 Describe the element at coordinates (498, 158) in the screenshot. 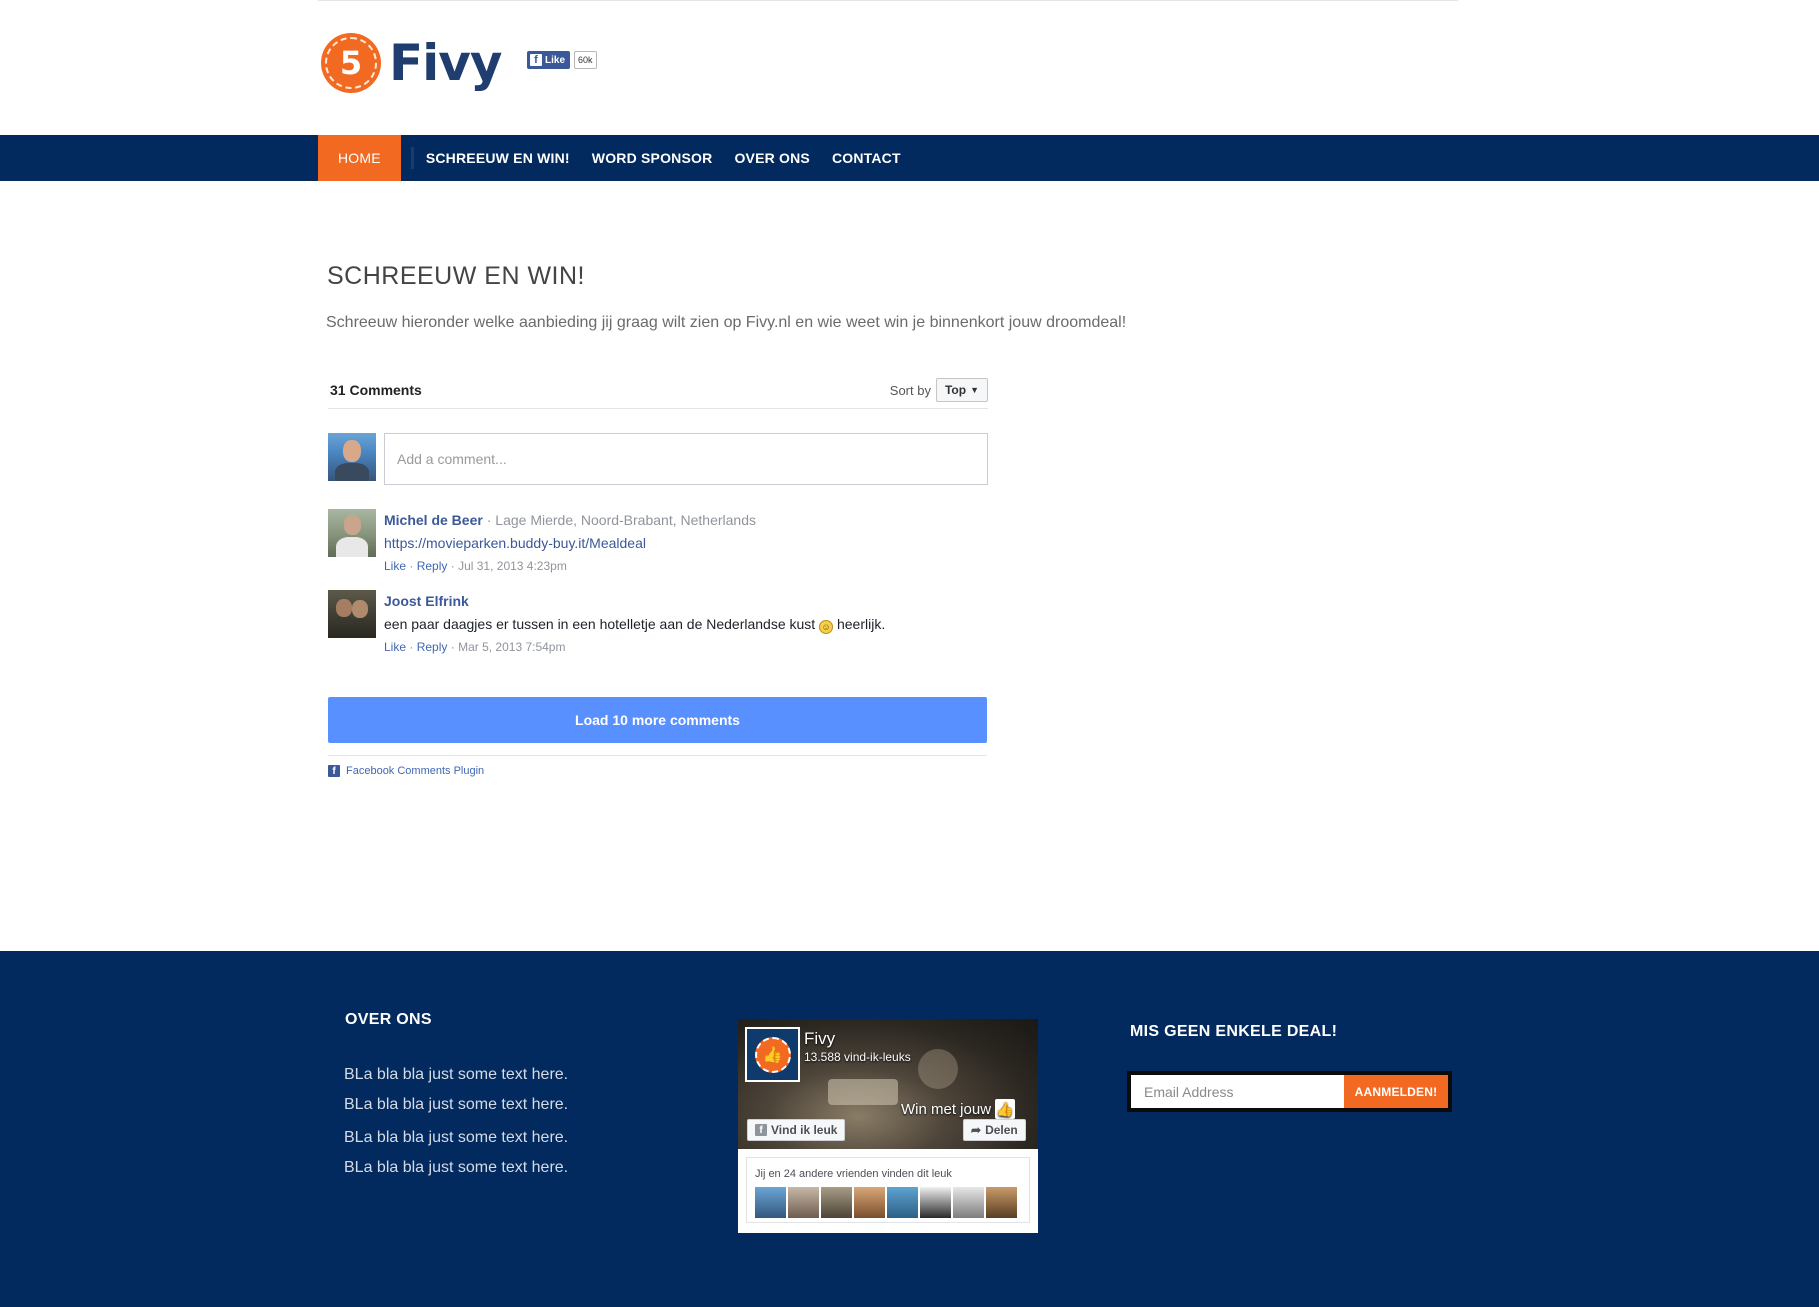

I see `nav-item-schreeuw-en-win: SCHREEUW EN WIN!` at that location.